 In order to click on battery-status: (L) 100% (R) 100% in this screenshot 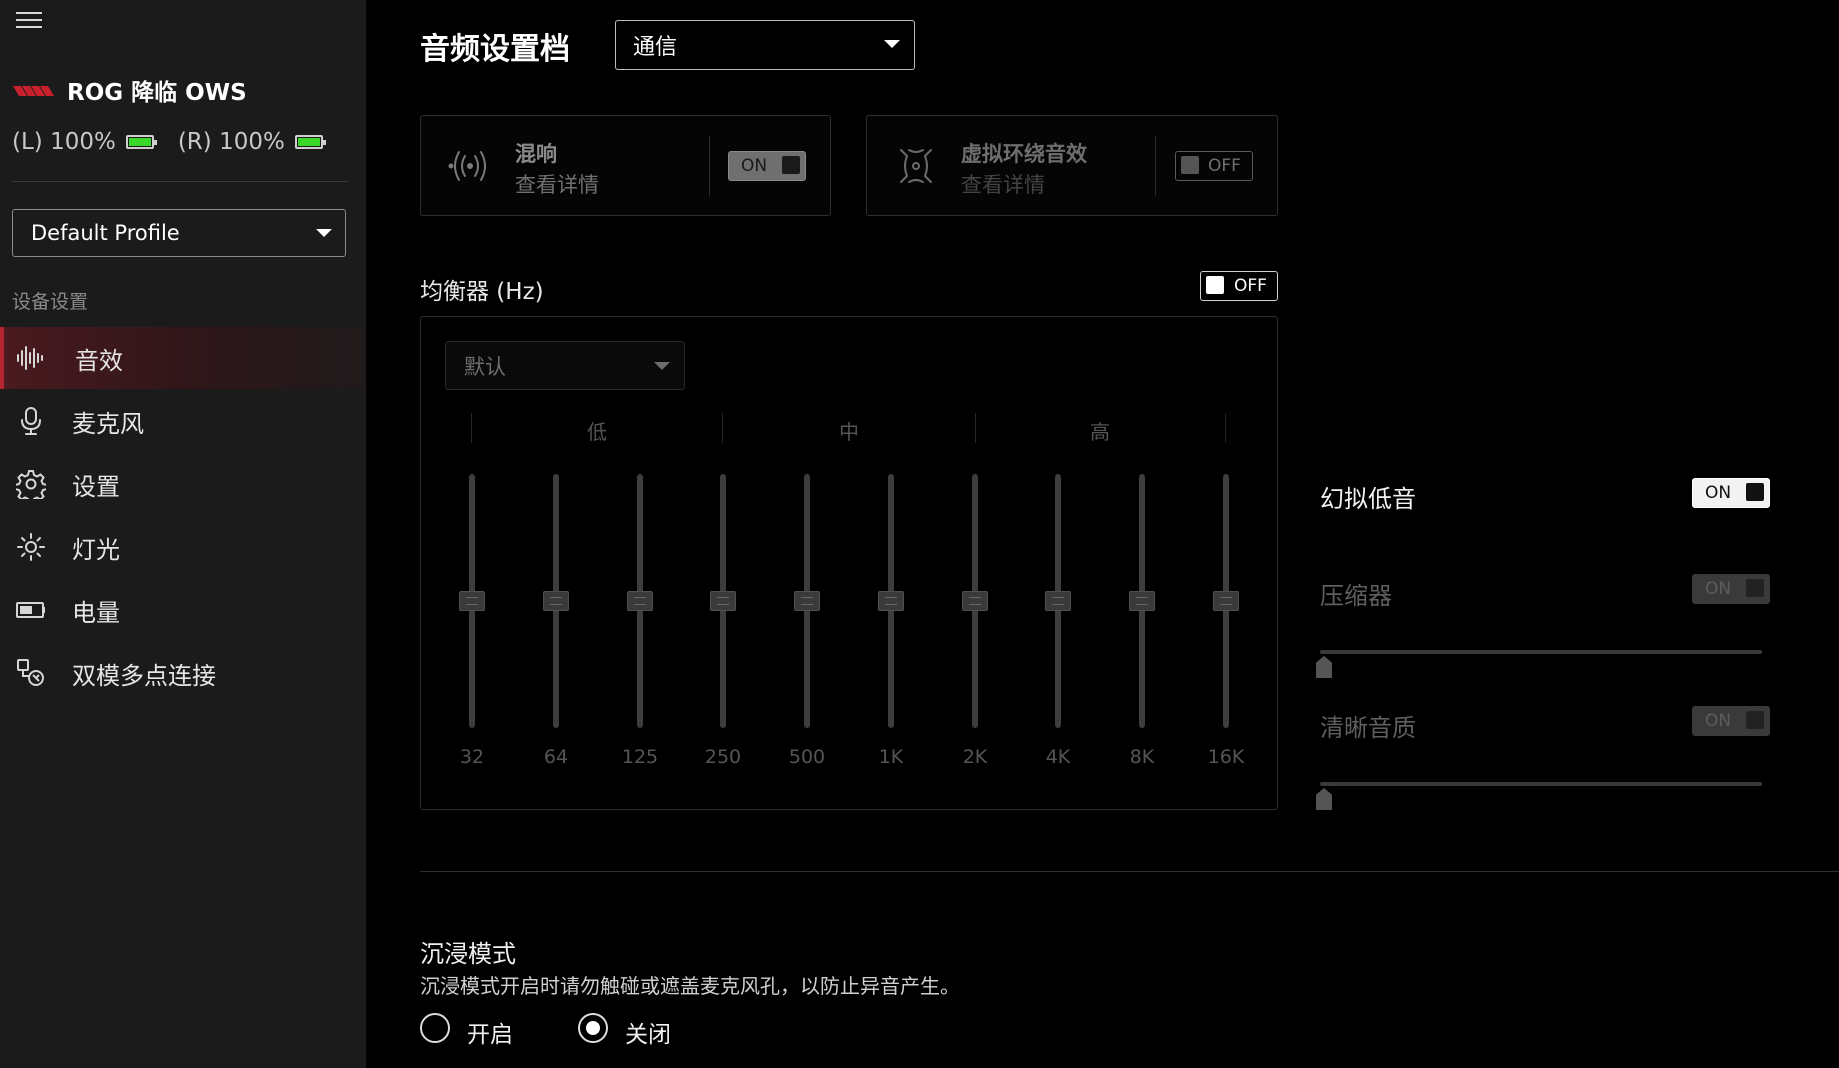, I will do `click(179, 142)`.